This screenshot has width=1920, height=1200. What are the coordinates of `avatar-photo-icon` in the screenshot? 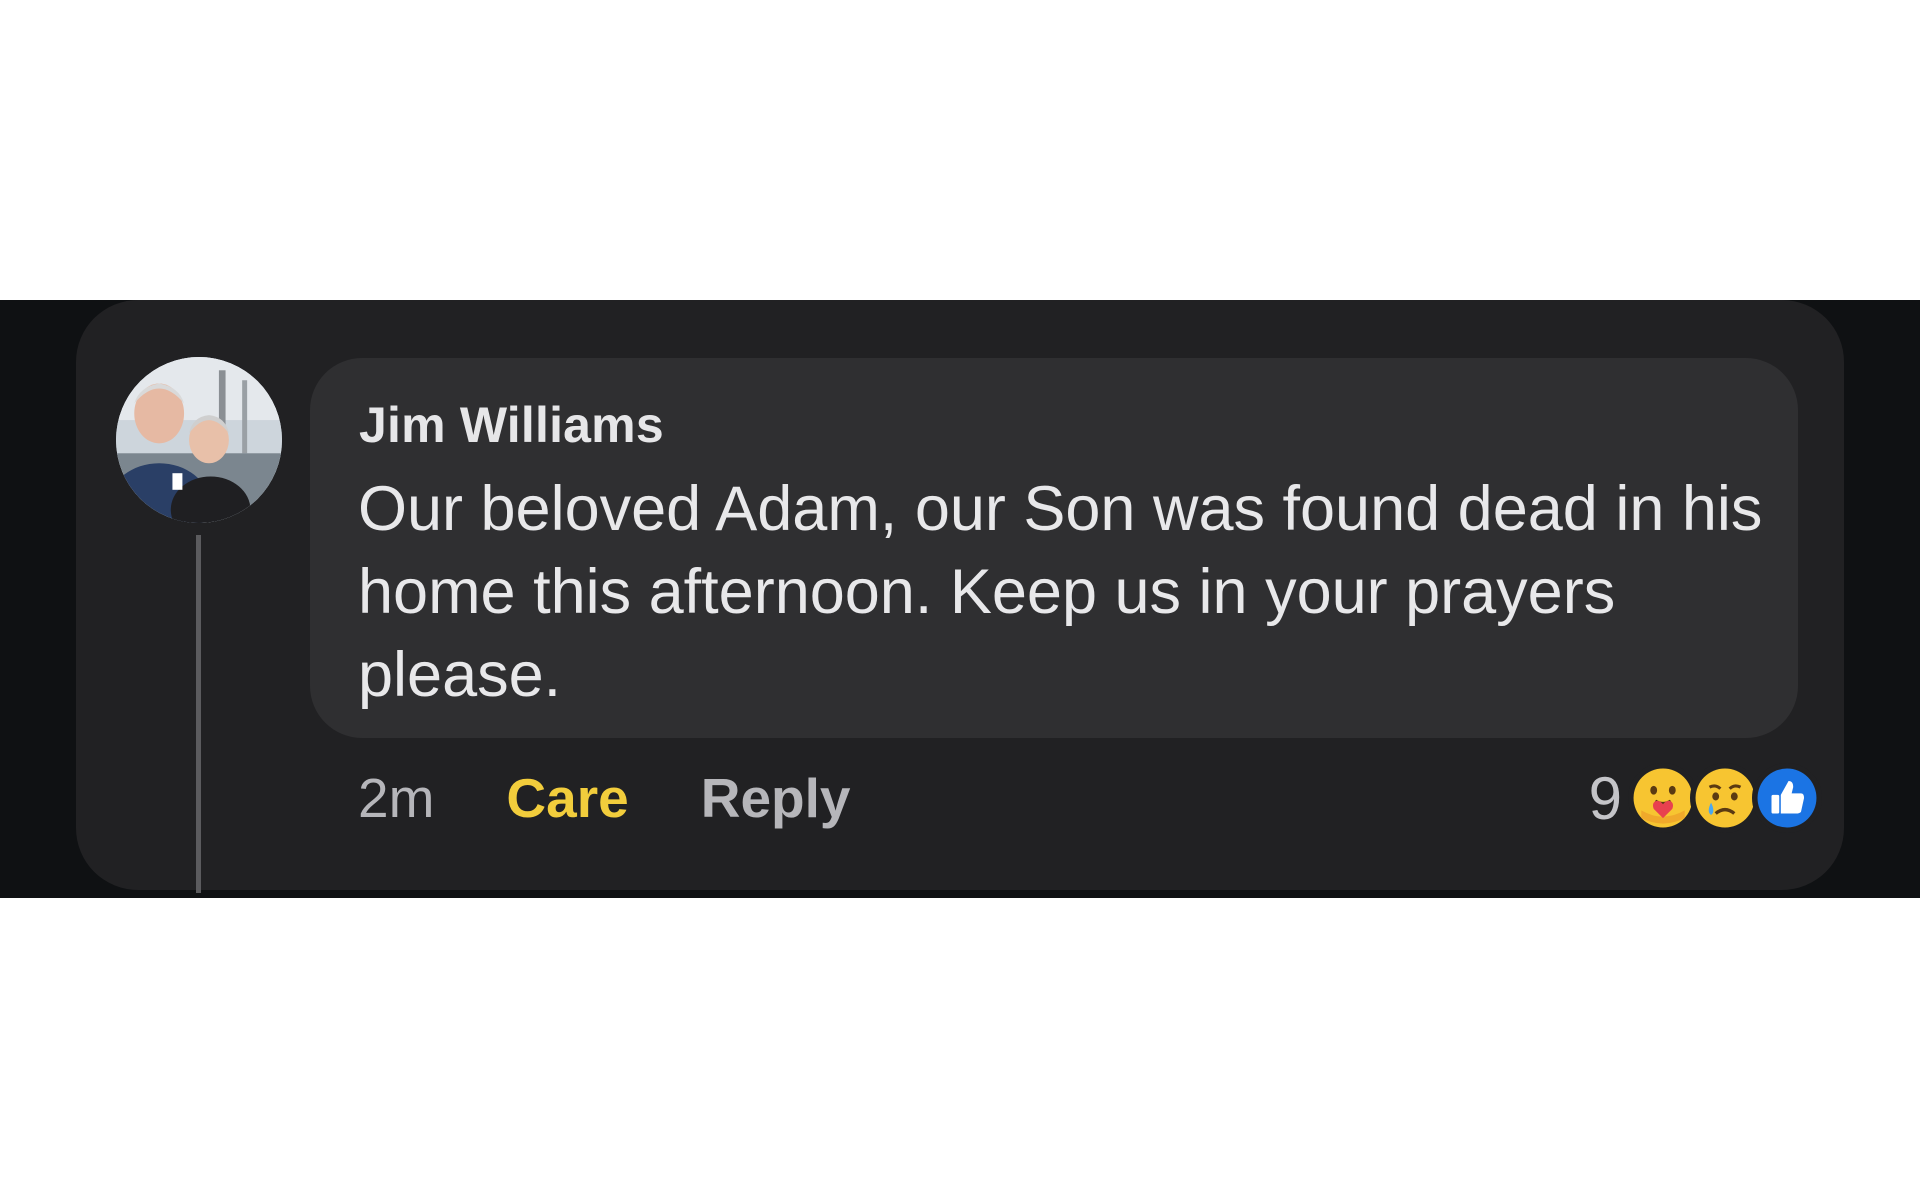 It's located at (199, 440).